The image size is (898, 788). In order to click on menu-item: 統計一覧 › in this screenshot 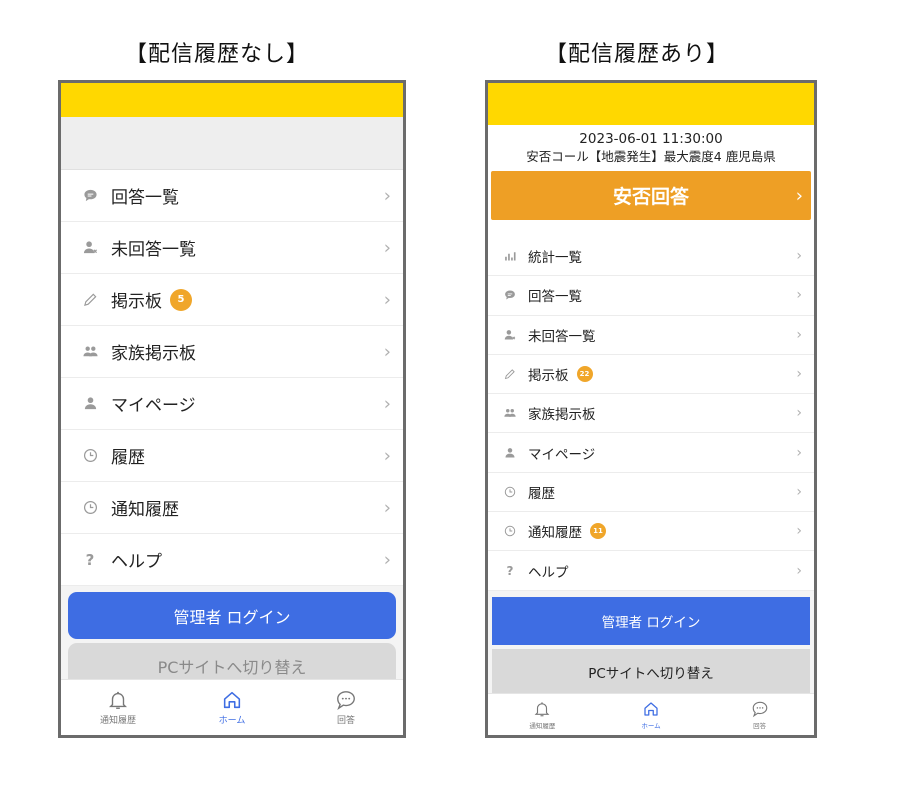, I will do `click(651, 257)`.